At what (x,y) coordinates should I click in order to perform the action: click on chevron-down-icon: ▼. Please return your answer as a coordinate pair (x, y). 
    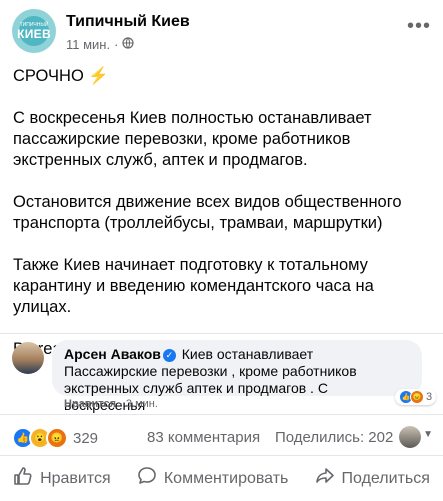
    Looking at the image, I should click on (428, 434).